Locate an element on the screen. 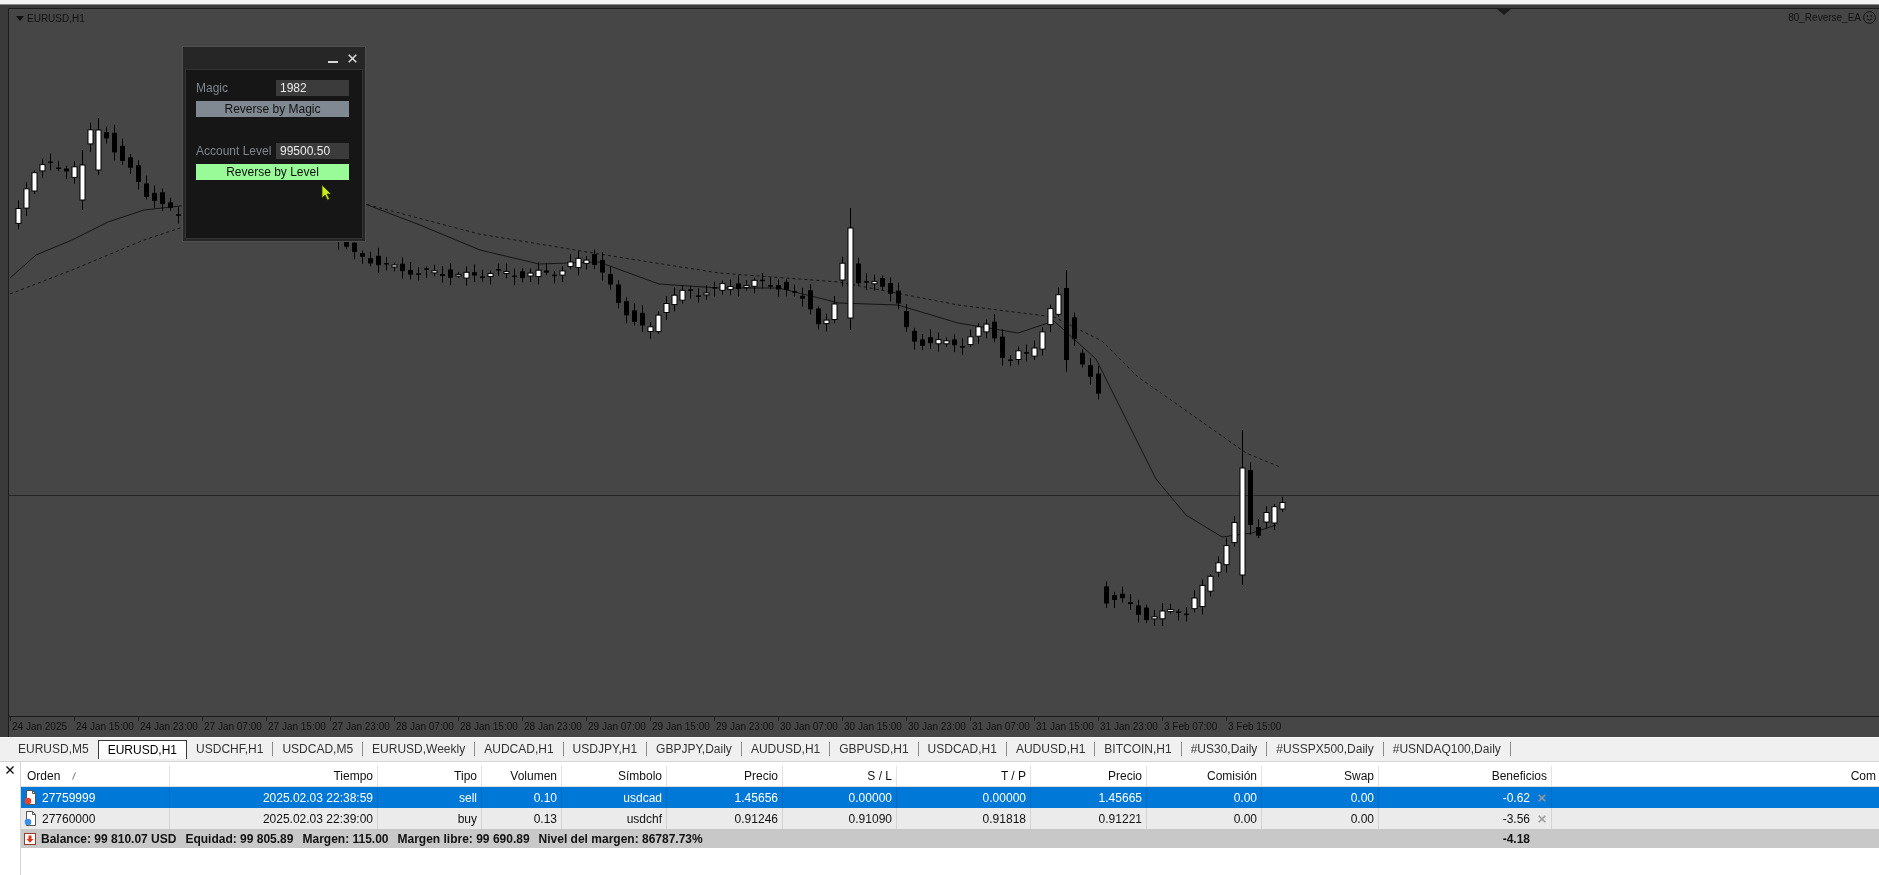  stop-loss-value: 0.91090 is located at coordinates (870, 818).